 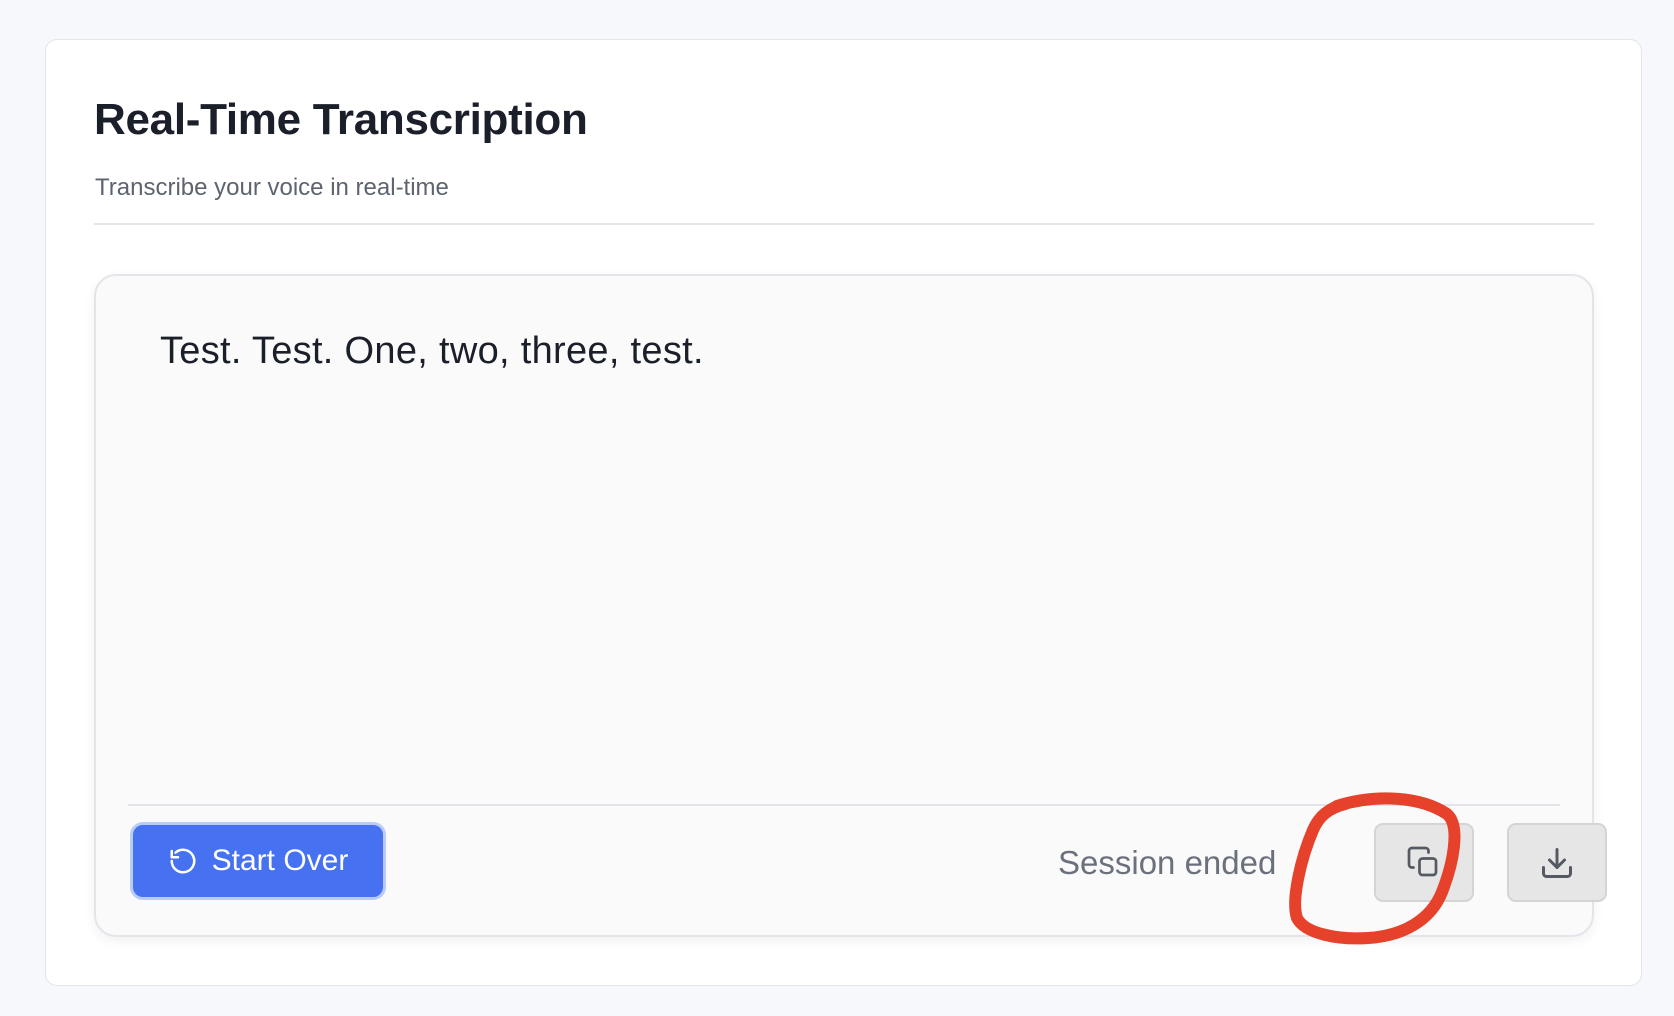 What do you see at coordinates (341, 119) in the screenshot?
I see `page-title: Real-Time Transcription` at bounding box center [341, 119].